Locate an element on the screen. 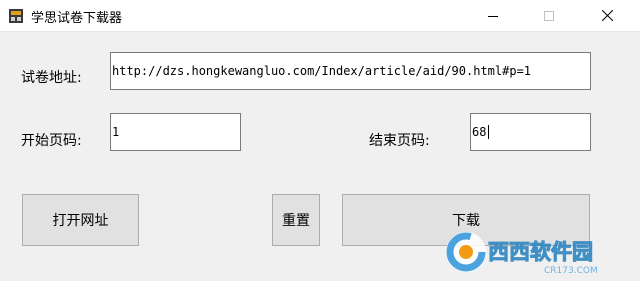 This screenshot has width=640, height=281. downloader-app-icon is located at coordinates (16, 16).